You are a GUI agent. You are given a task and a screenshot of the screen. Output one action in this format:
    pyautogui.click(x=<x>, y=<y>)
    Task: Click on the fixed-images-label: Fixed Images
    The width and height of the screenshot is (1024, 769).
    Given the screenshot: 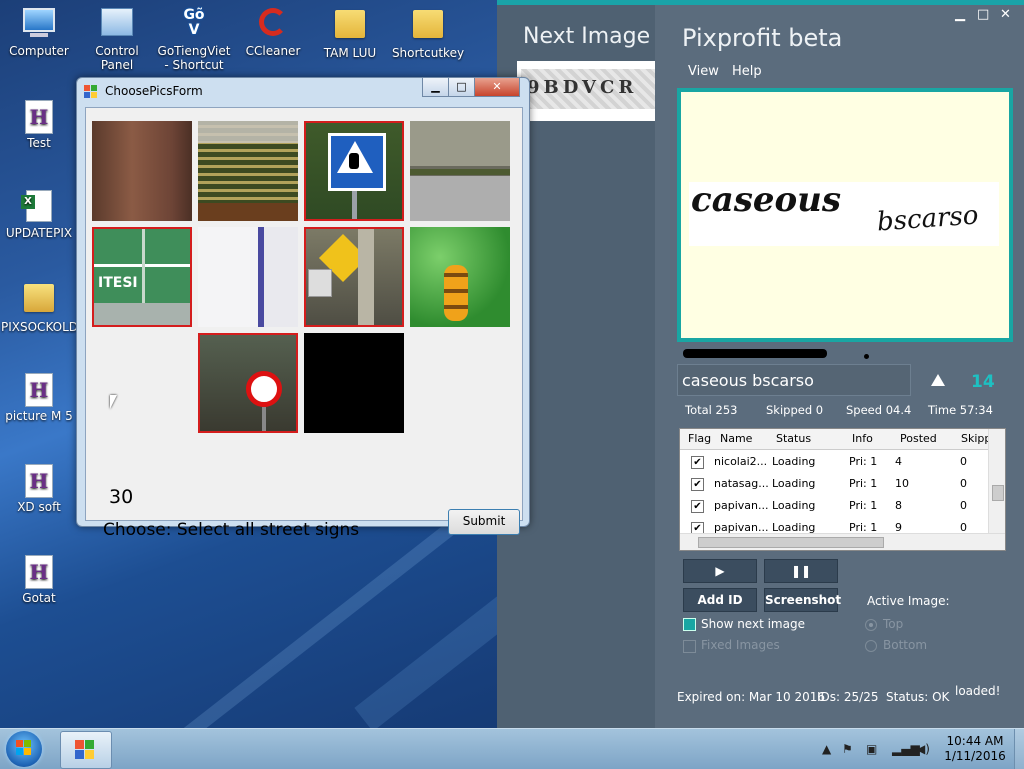 What is the action you would take?
    pyautogui.click(x=740, y=645)
    